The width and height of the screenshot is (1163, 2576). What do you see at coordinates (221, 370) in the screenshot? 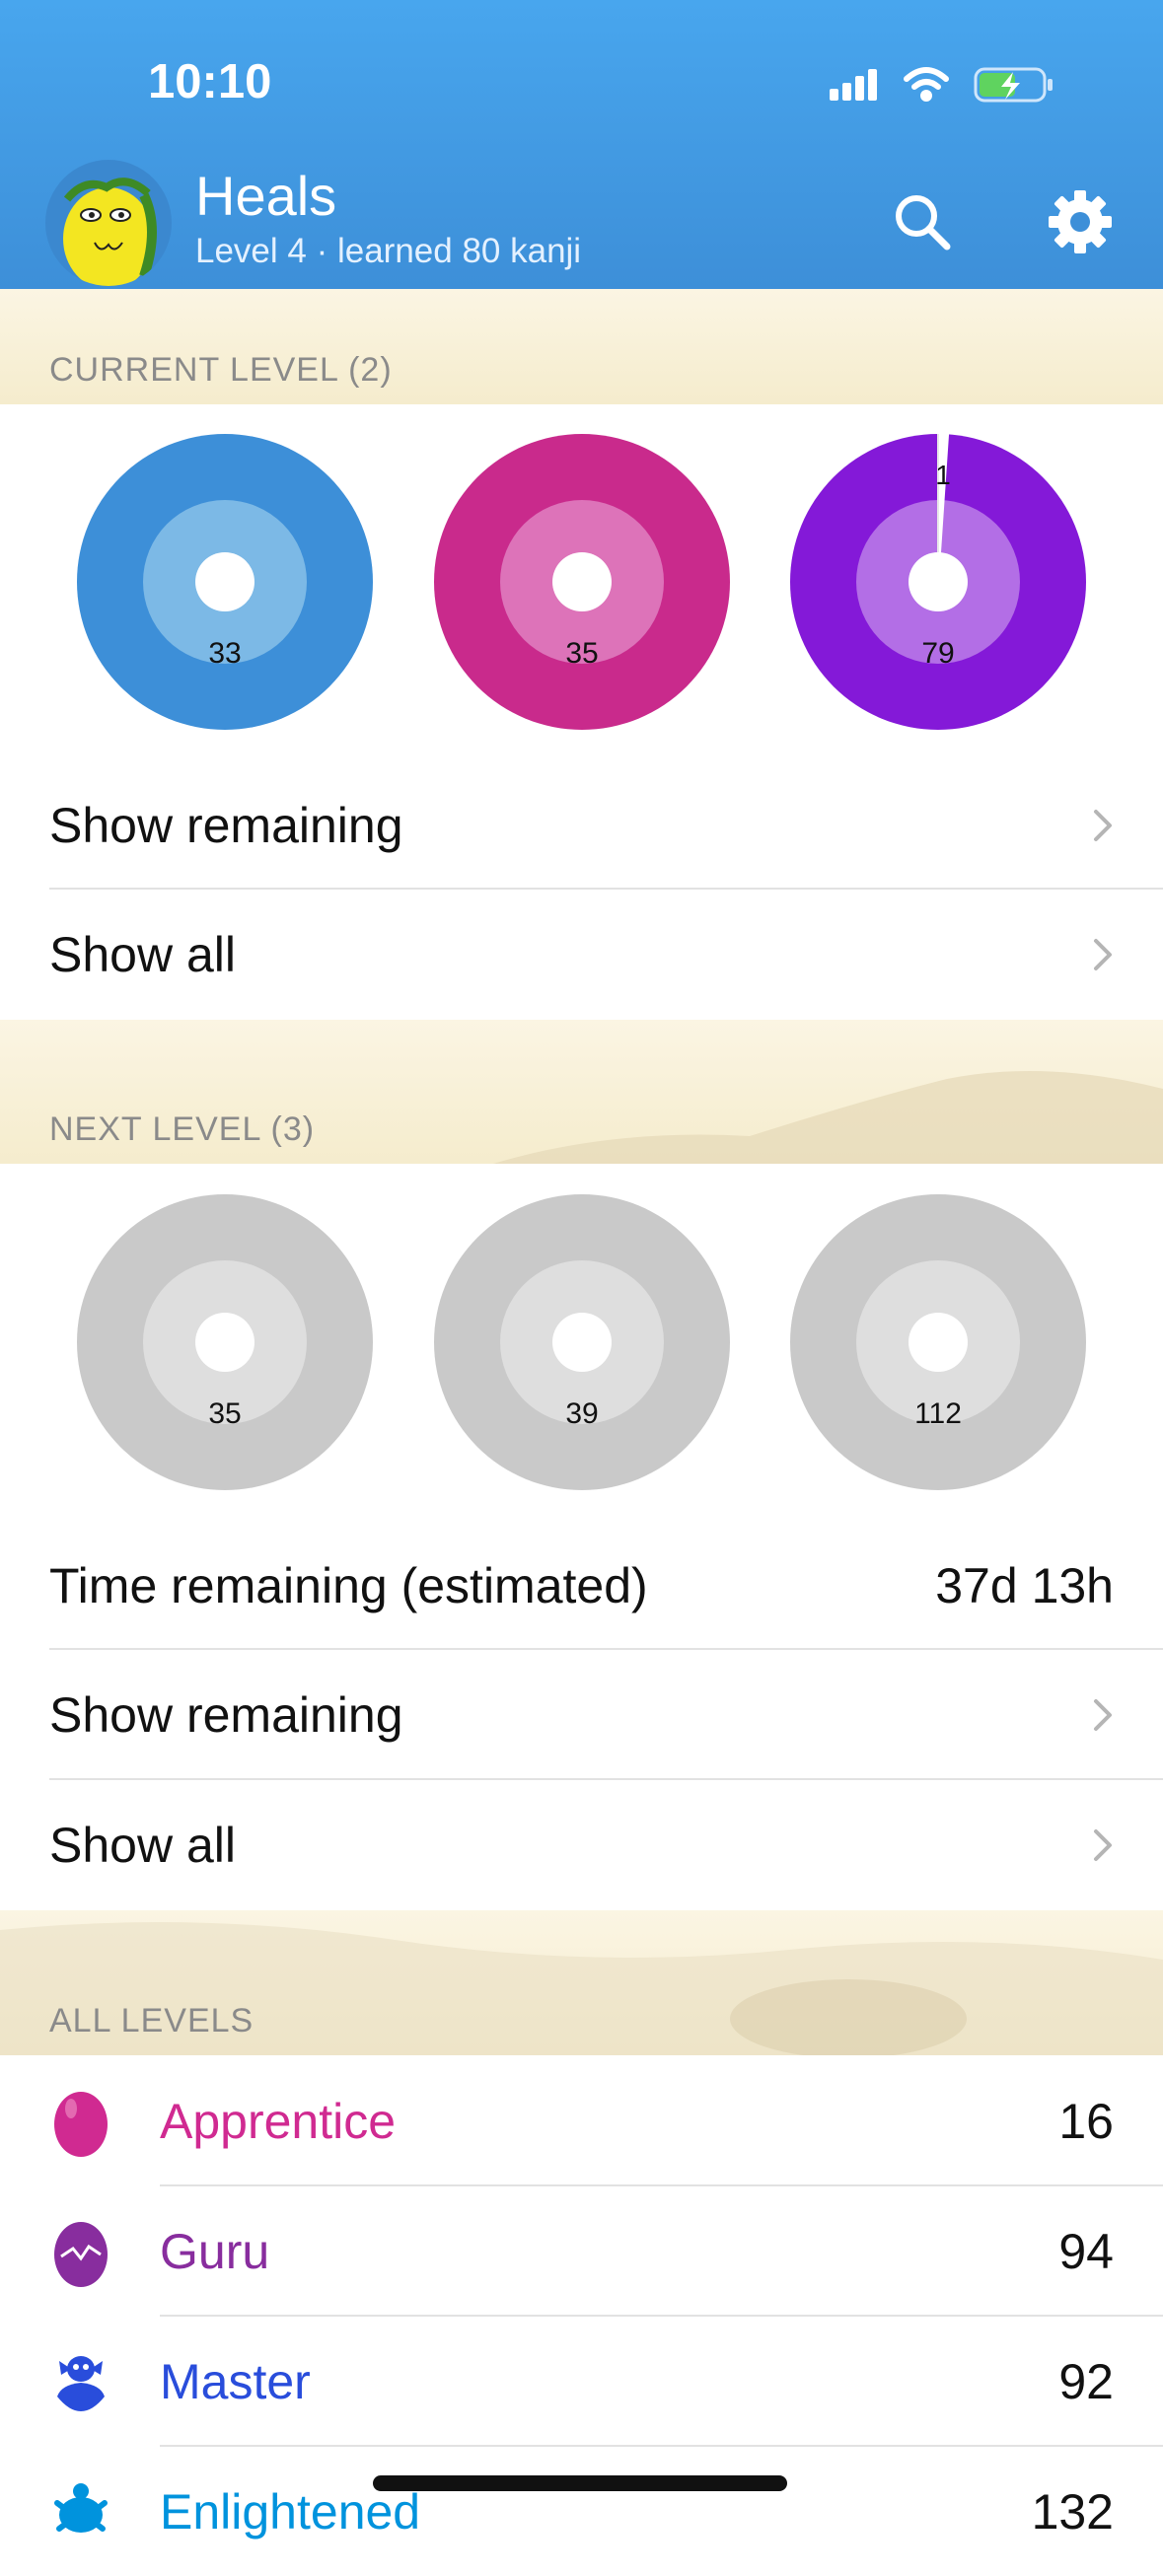
I see `section-title: CURRENT LEVEL (2)` at bounding box center [221, 370].